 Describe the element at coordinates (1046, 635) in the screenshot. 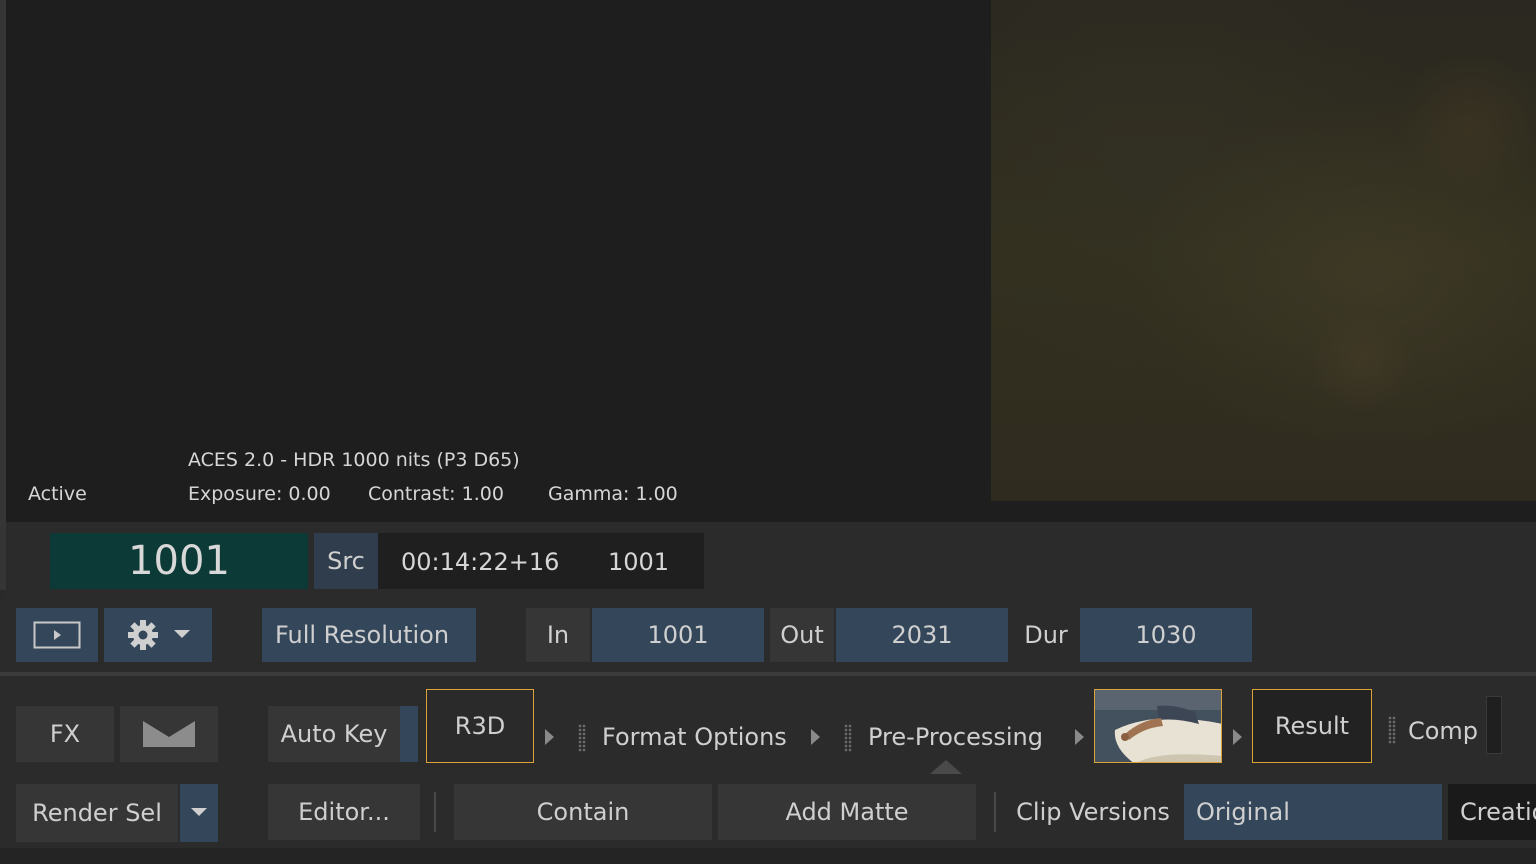

I see `duration-label: Dur` at that location.